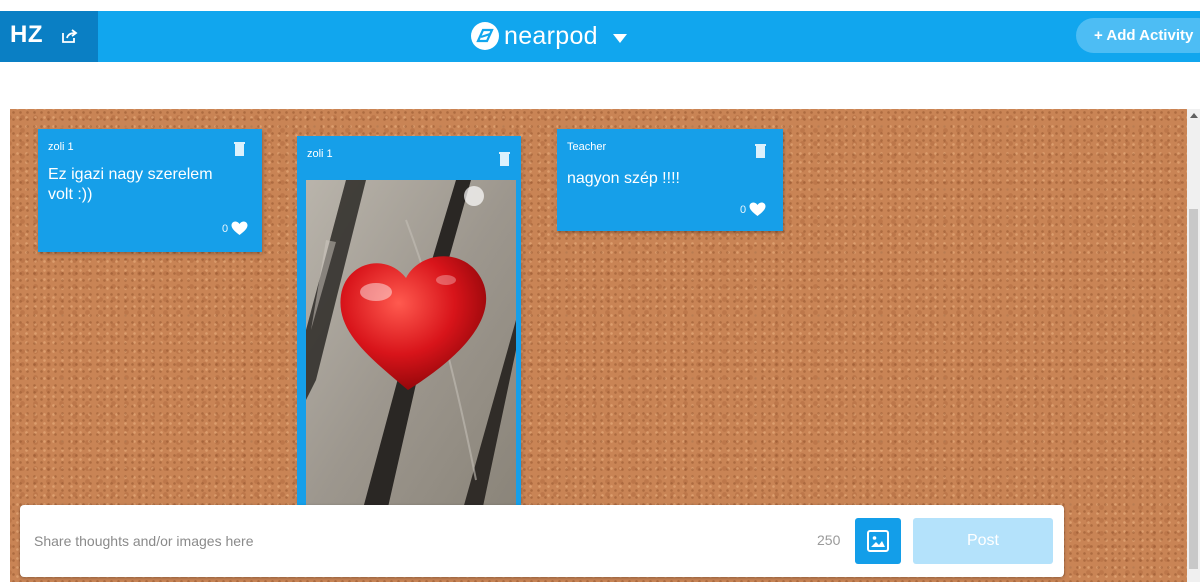 Image resolution: width=1200 pixels, height=582 pixels. What do you see at coordinates (26, 34) in the screenshot?
I see `user-initials: HZ` at bounding box center [26, 34].